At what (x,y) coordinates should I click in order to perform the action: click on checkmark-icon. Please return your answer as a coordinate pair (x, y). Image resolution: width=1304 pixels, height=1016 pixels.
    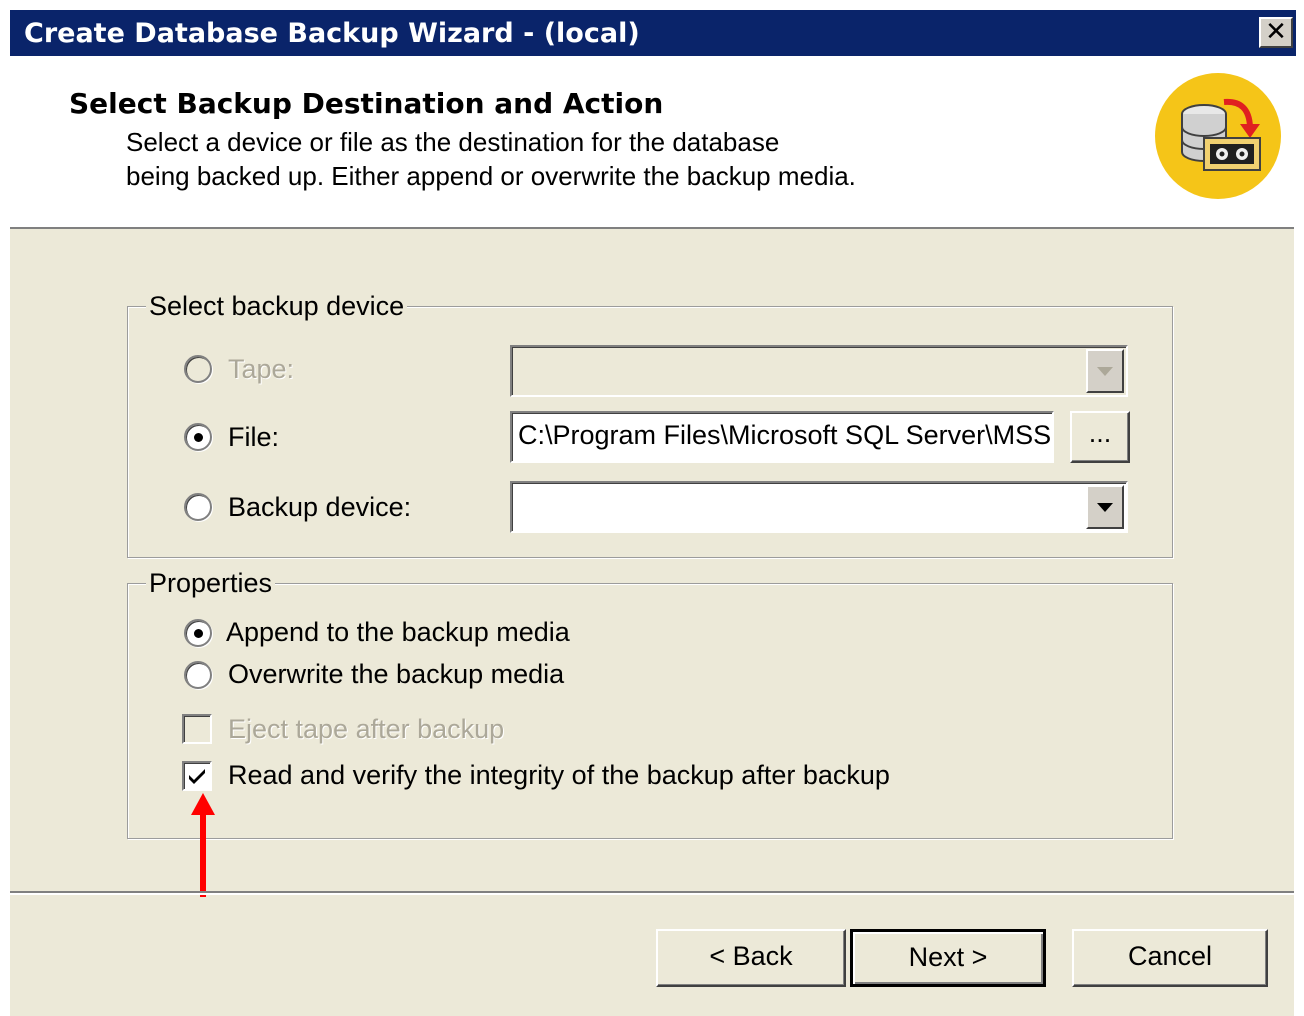
    Looking at the image, I should click on (197, 776).